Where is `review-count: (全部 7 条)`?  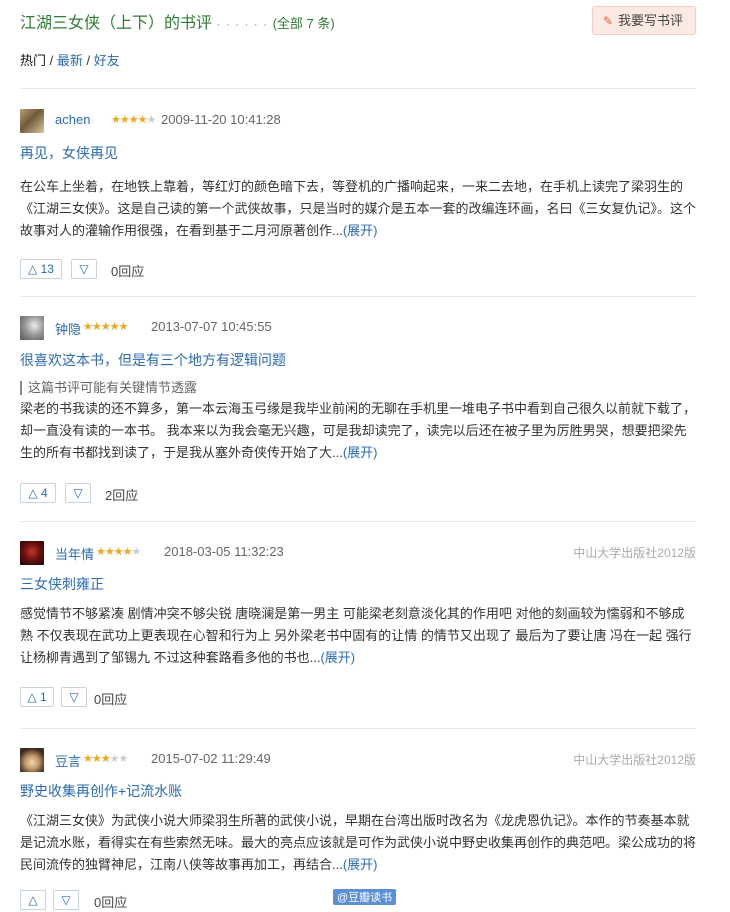 review-count: (全部 7 条) is located at coordinates (304, 23).